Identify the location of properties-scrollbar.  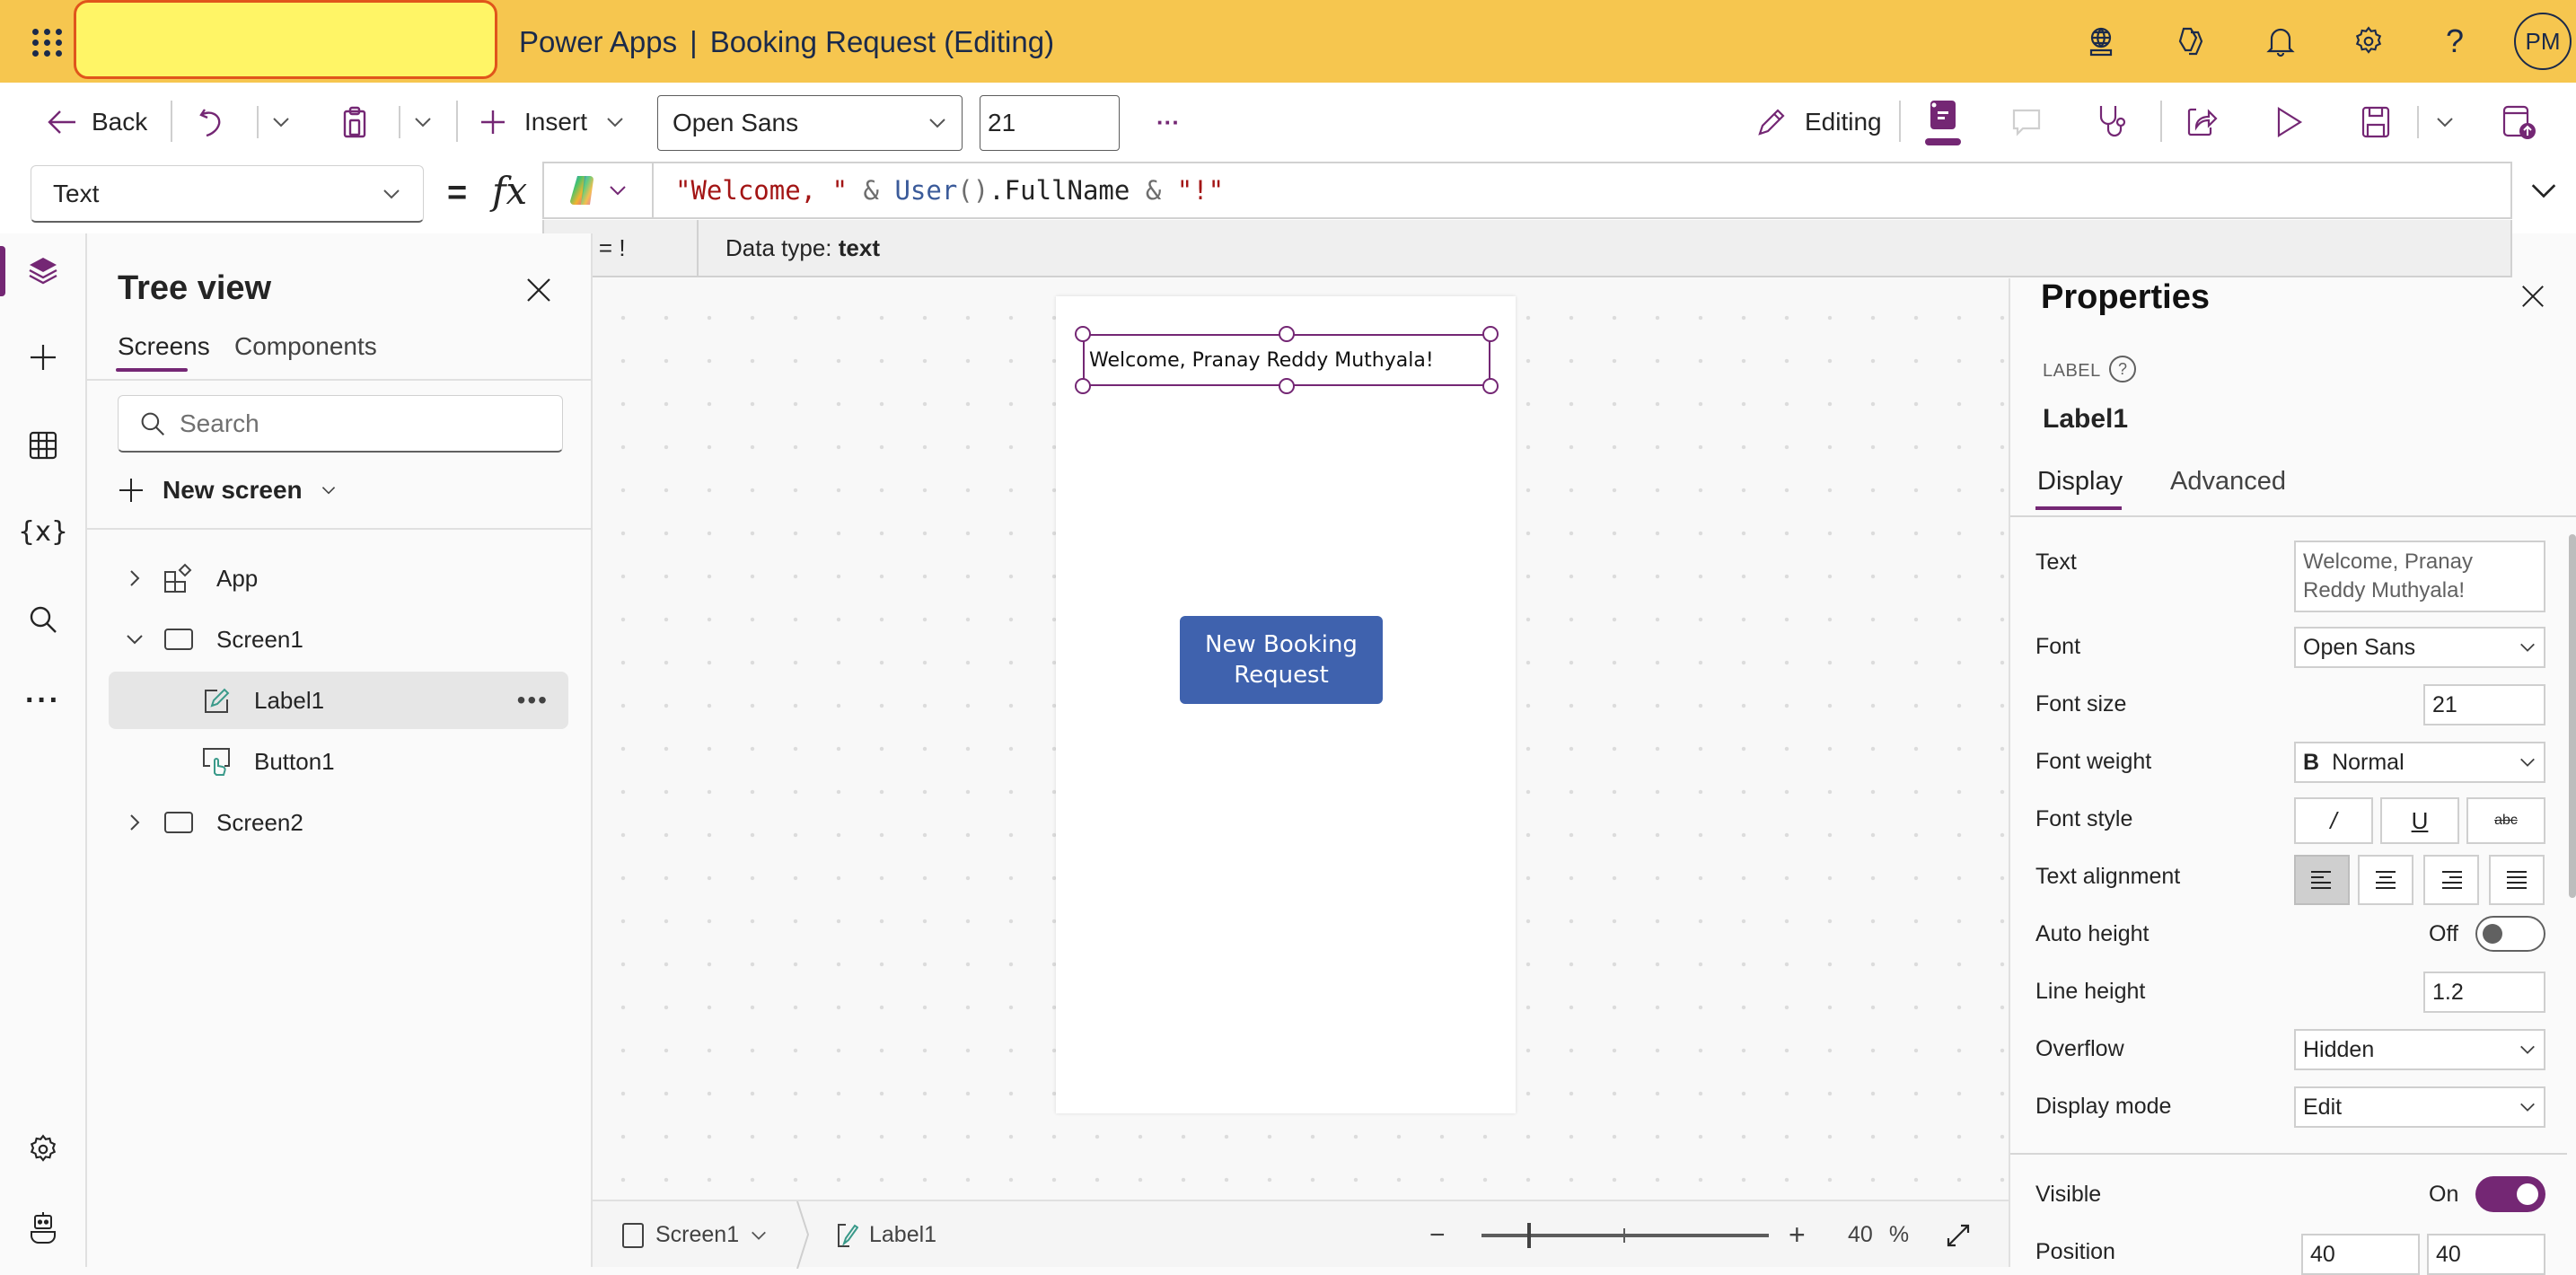
(2572, 716).